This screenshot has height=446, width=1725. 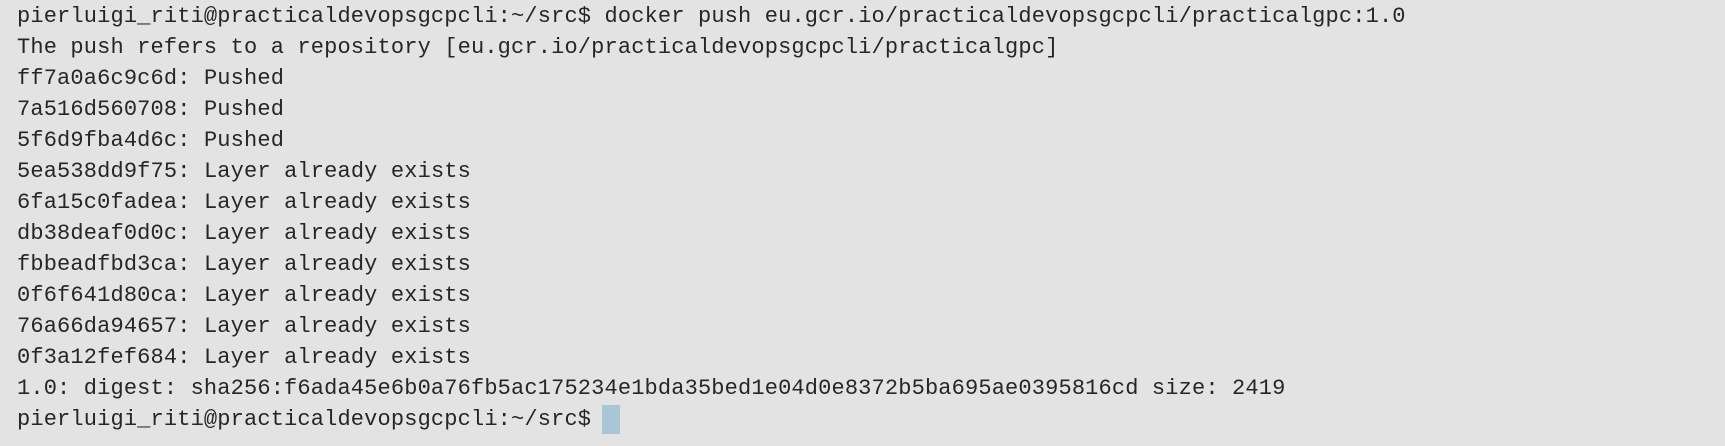 What do you see at coordinates (97, 140) in the screenshot?
I see `layer-id: 5f6d9fba4d6c` at bounding box center [97, 140].